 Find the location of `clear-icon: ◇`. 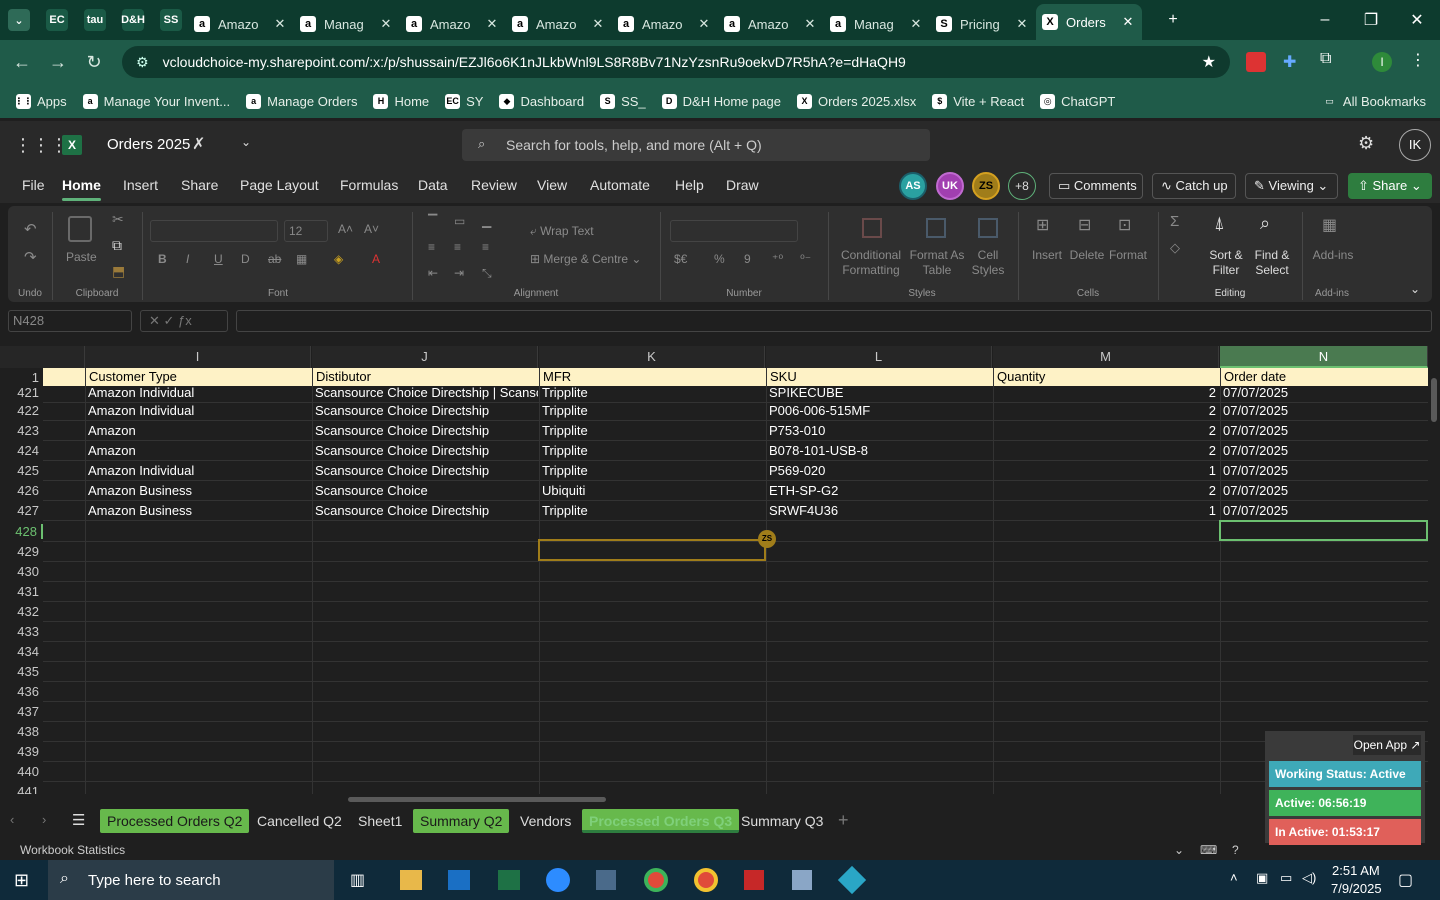

clear-icon: ◇ is located at coordinates (1175, 247).